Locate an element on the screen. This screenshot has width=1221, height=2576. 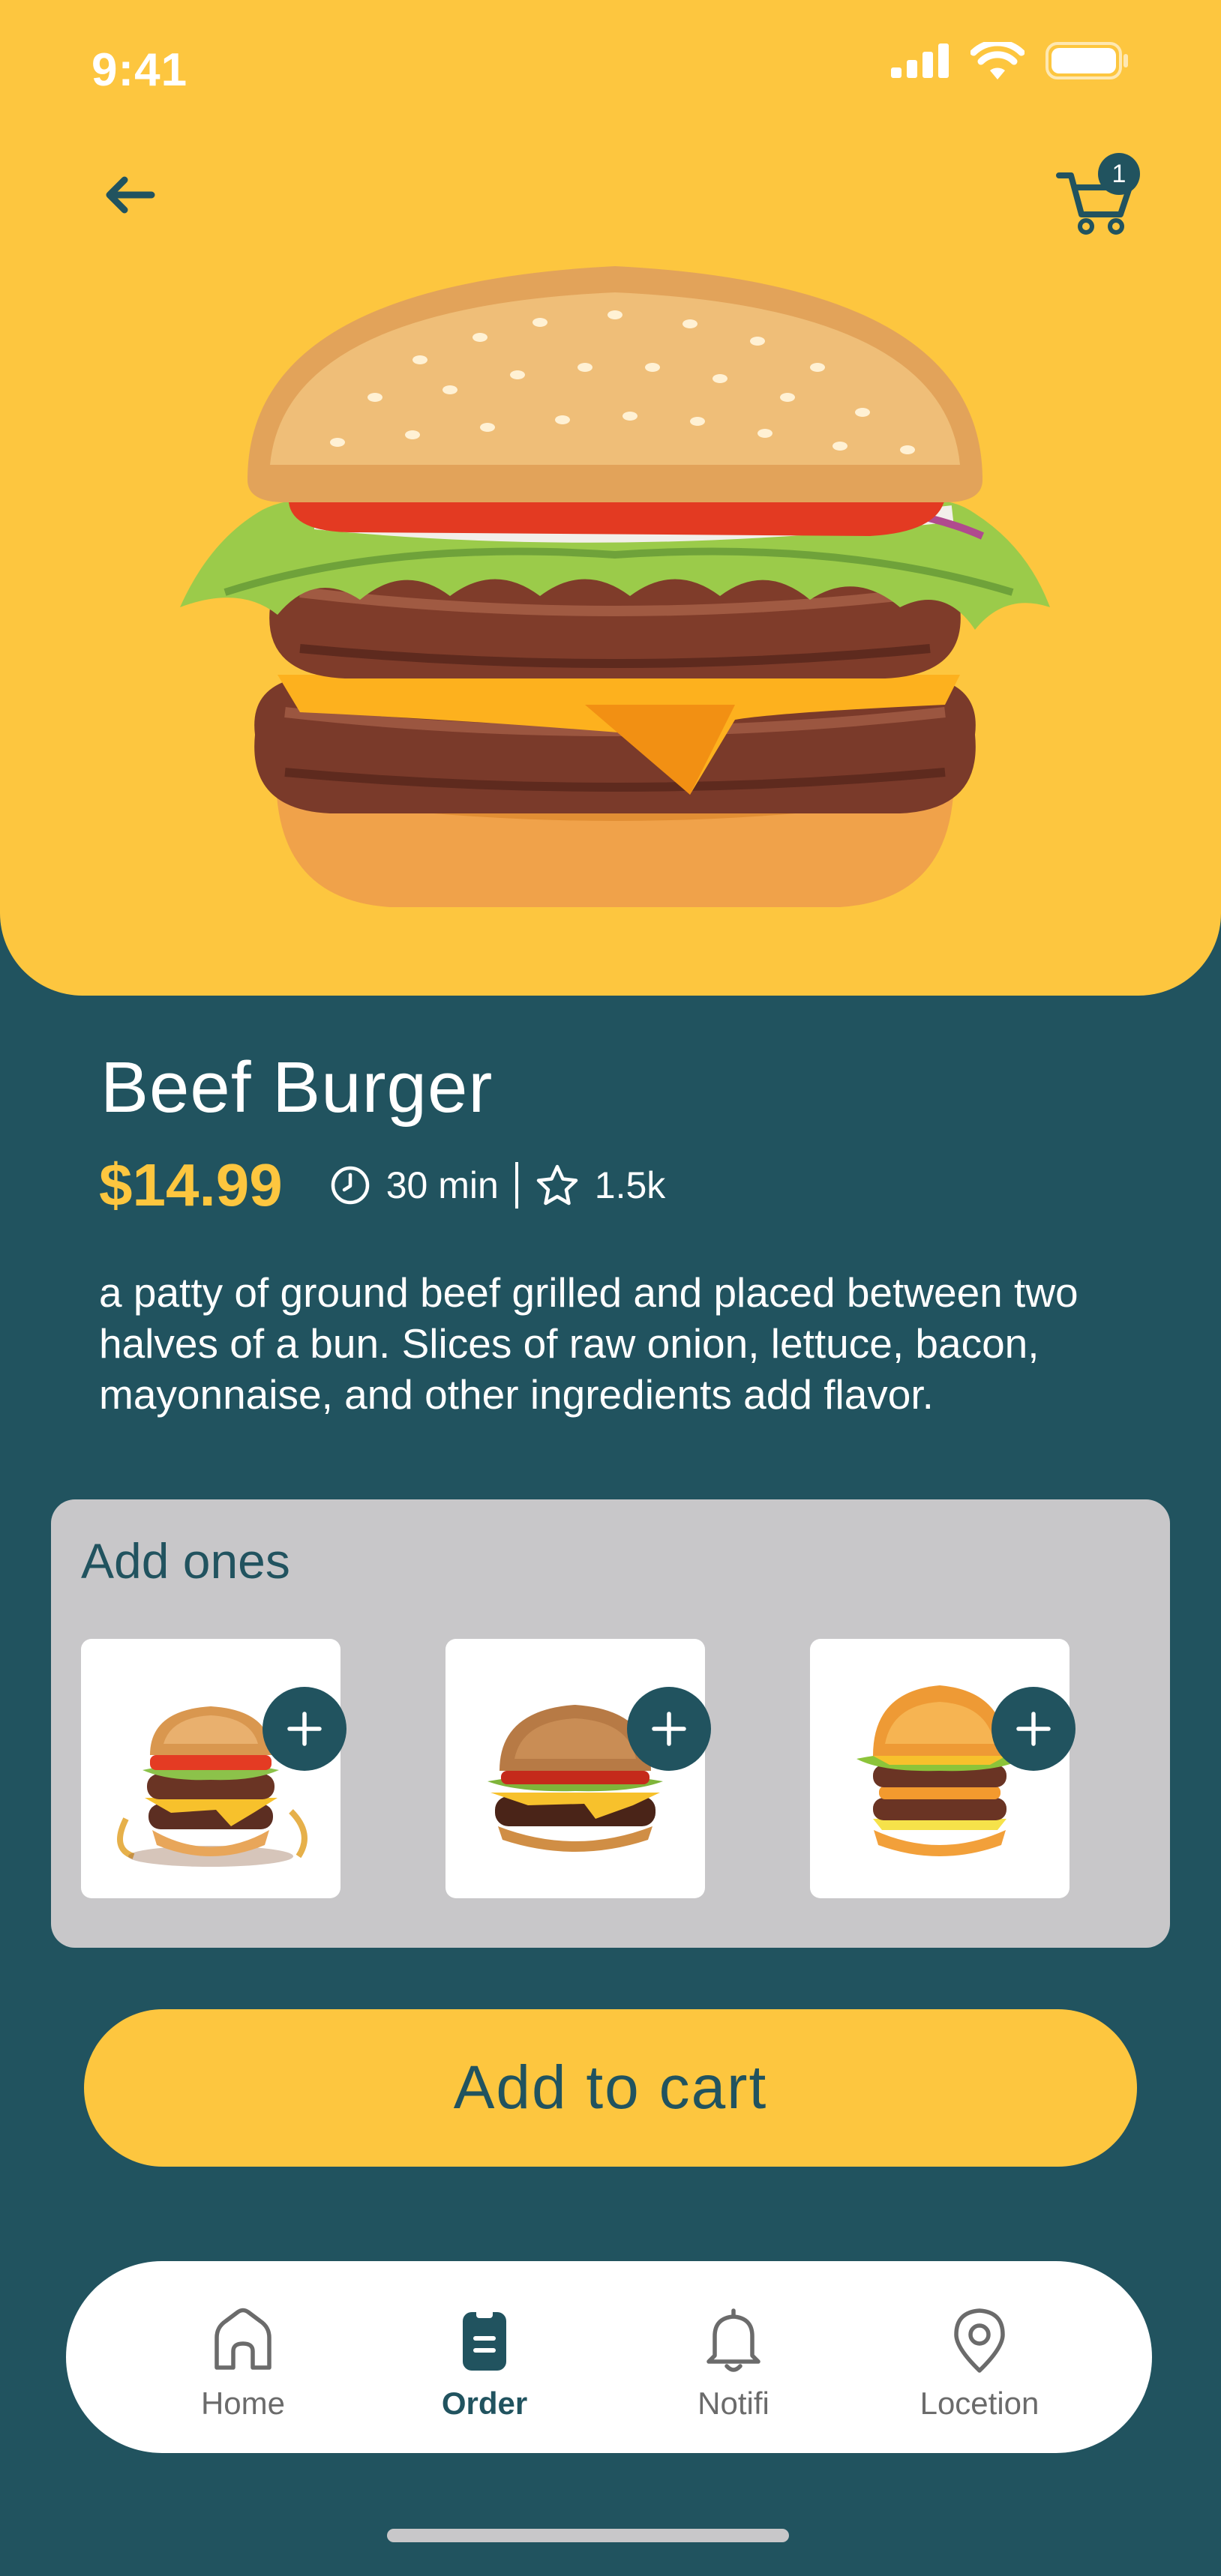
nav-label-notifications: Notifi is located at coordinates (734, 2403).